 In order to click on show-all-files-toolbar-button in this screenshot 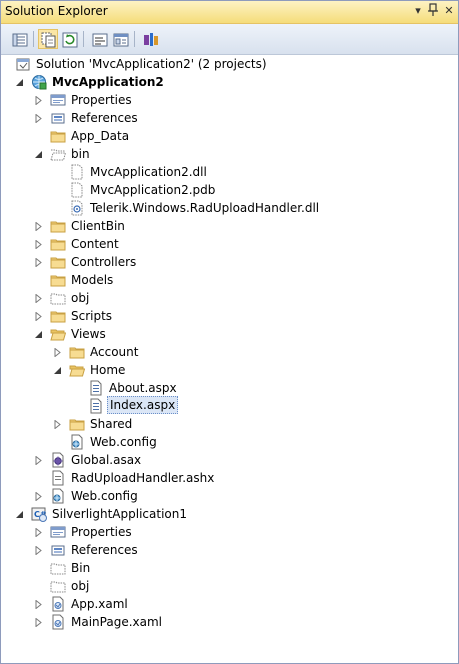, I will do `click(48, 39)`.